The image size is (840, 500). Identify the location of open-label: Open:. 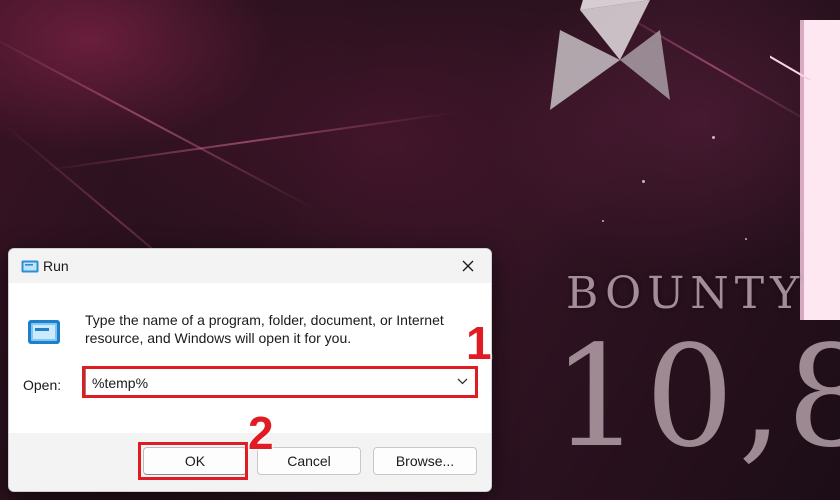
(42, 385).